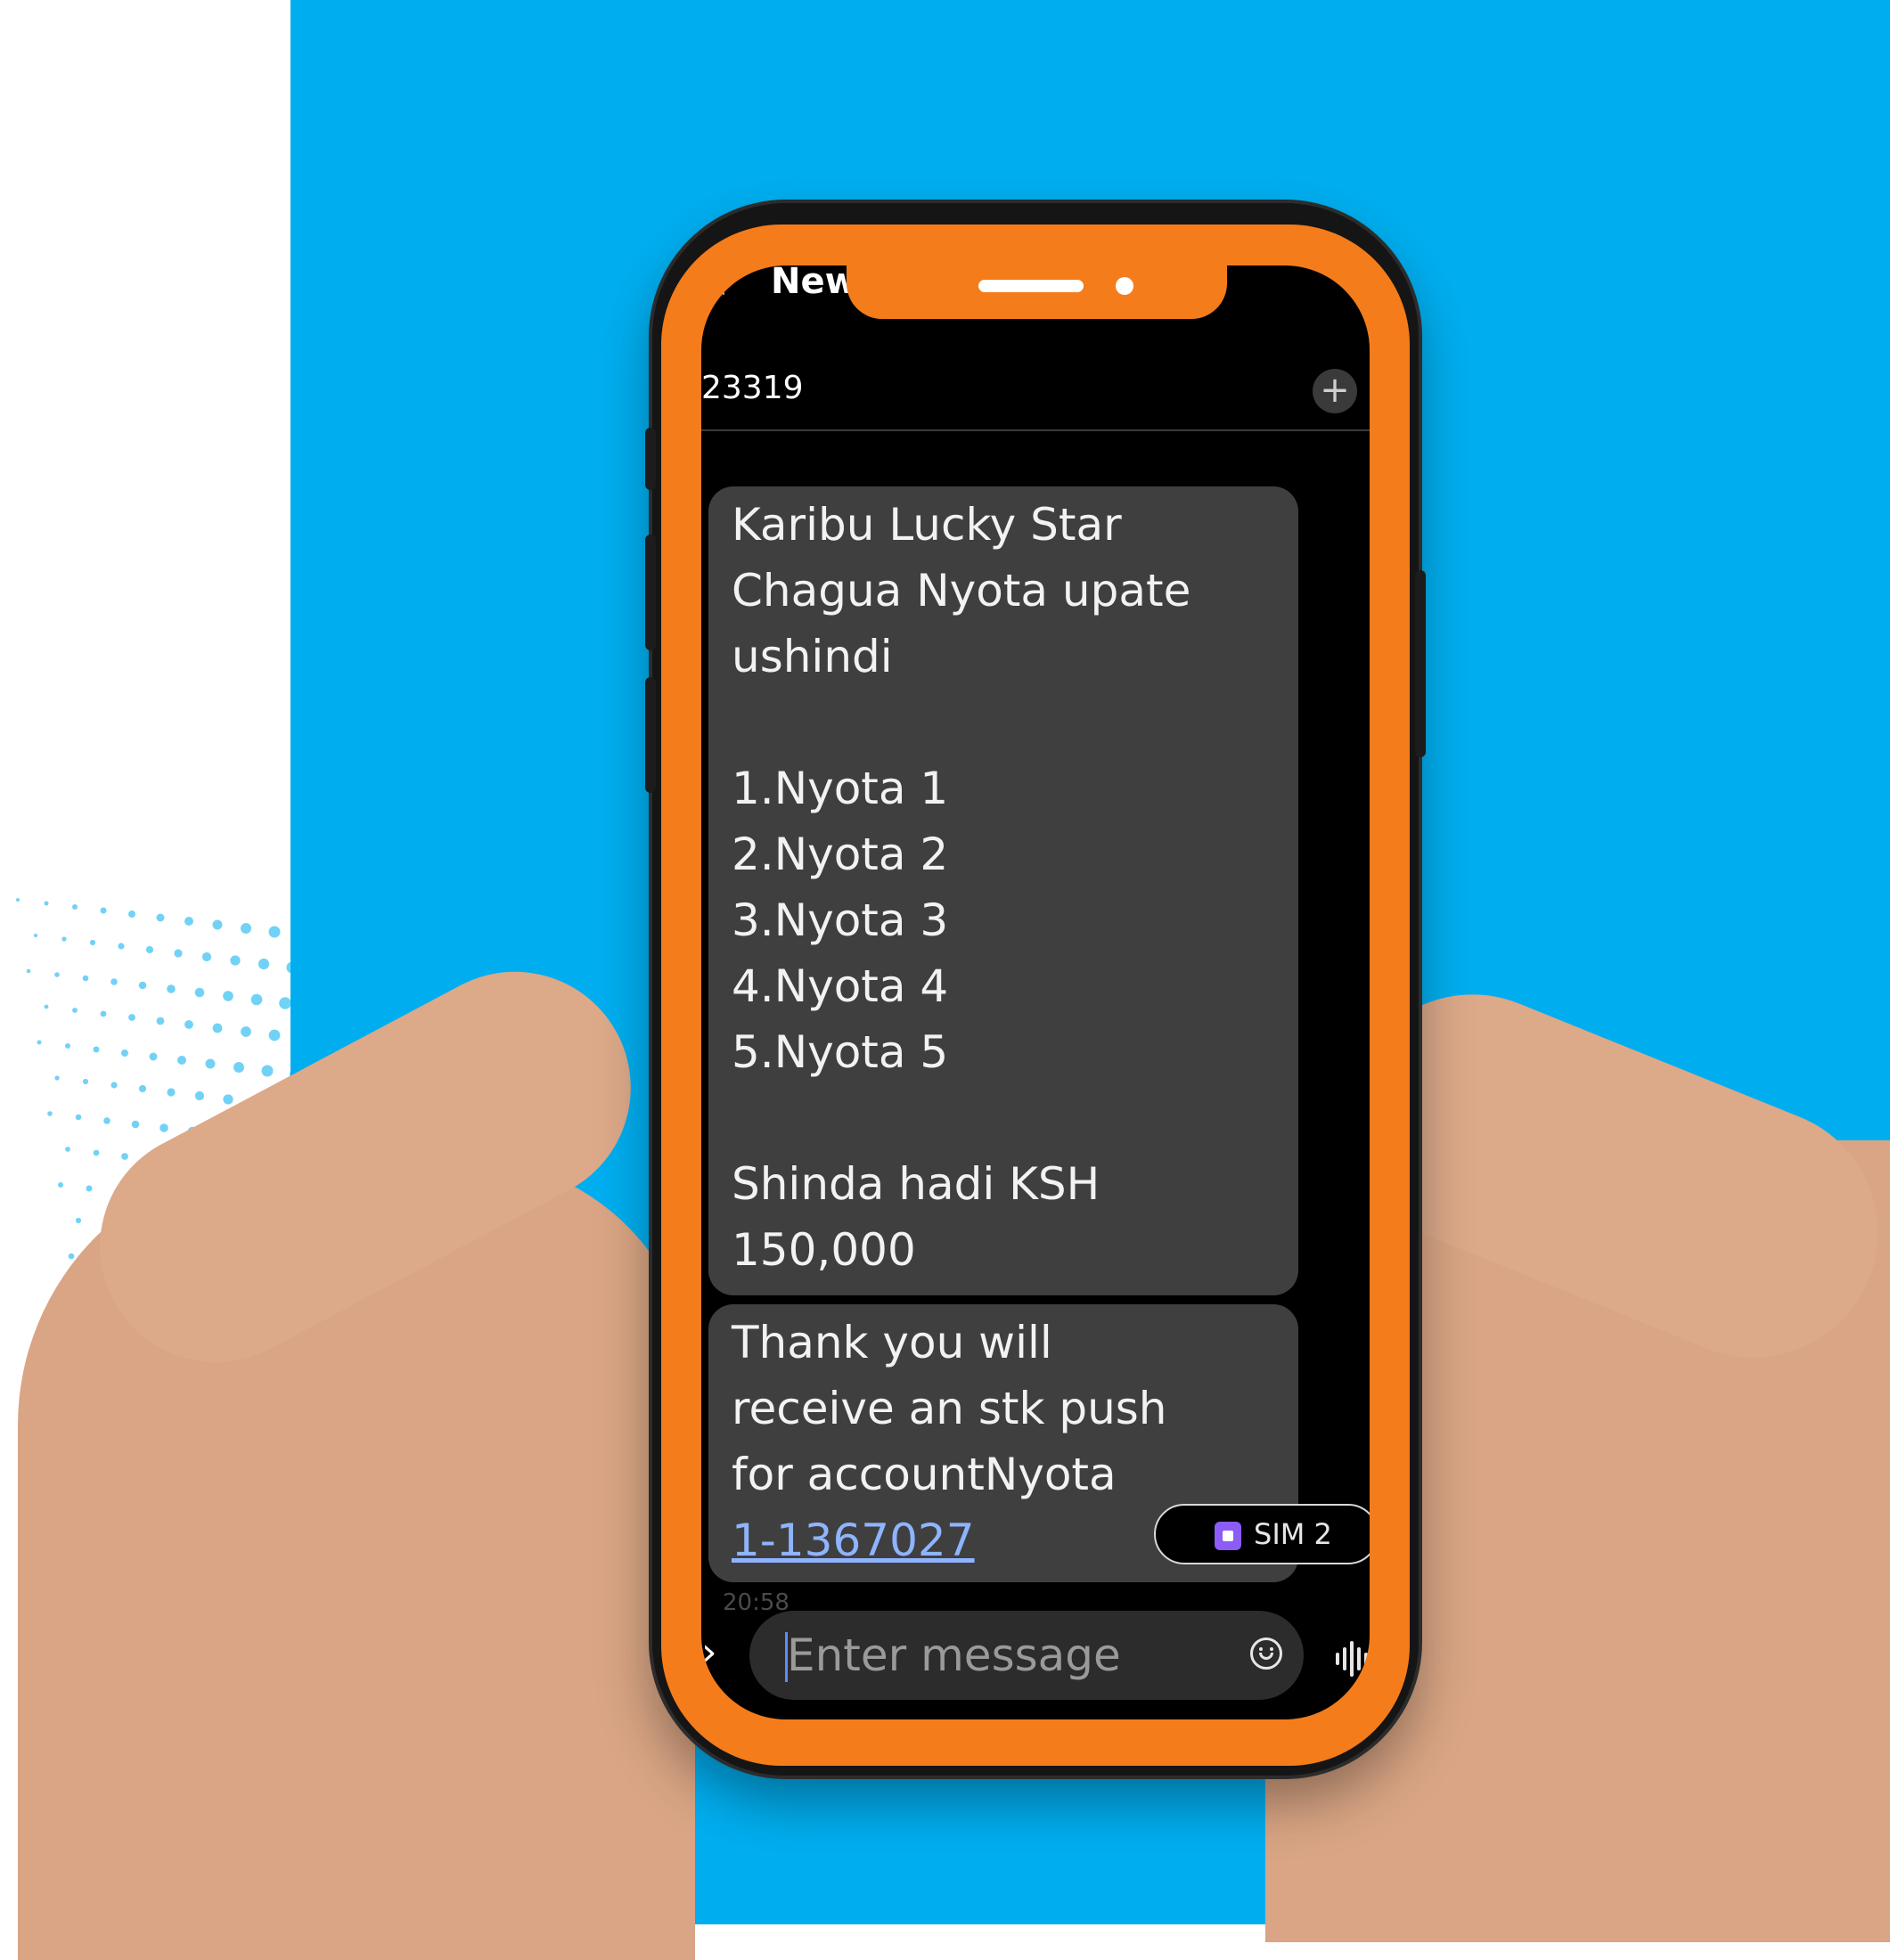 The image size is (1890, 1960). I want to click on phone-notch, so click(1037, 292).